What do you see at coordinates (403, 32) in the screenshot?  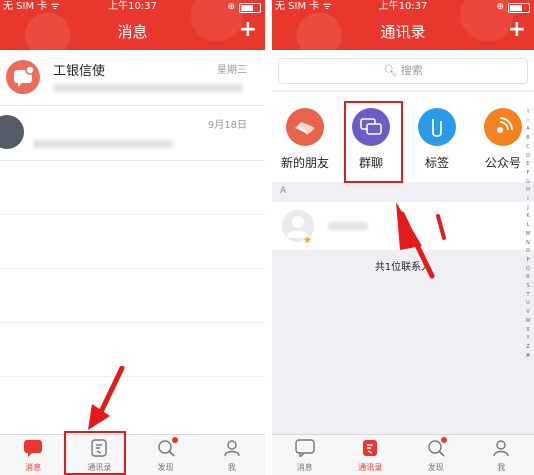 I see `page-title: 通讯录` at bounding box center [403, 32].